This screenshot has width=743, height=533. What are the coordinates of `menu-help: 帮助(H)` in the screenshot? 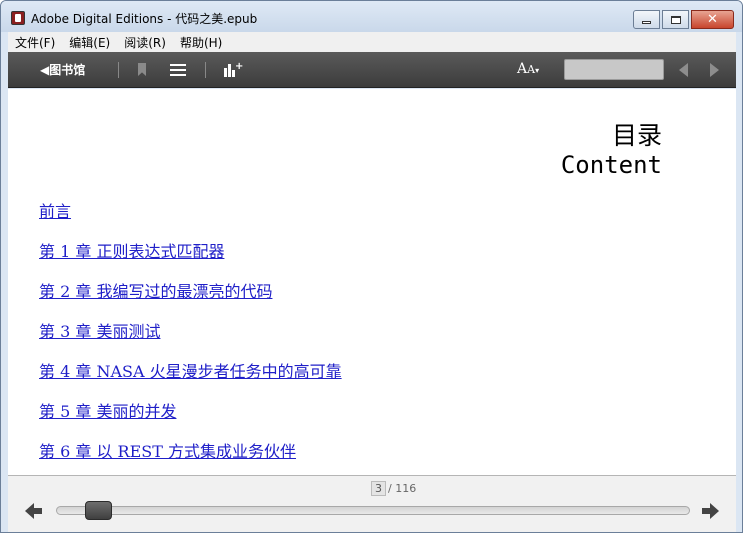 It's located at (201, 42).